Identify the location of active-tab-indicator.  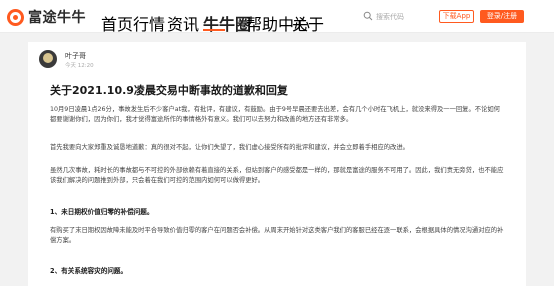
(214, 30).